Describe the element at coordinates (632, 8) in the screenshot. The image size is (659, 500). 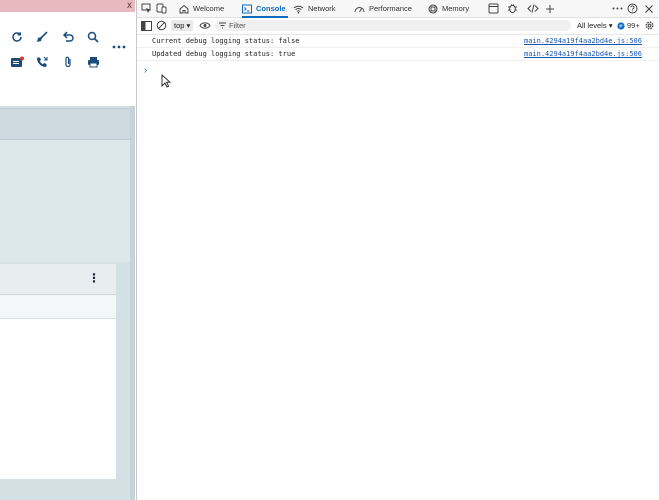
I see `help-icon` at that location.